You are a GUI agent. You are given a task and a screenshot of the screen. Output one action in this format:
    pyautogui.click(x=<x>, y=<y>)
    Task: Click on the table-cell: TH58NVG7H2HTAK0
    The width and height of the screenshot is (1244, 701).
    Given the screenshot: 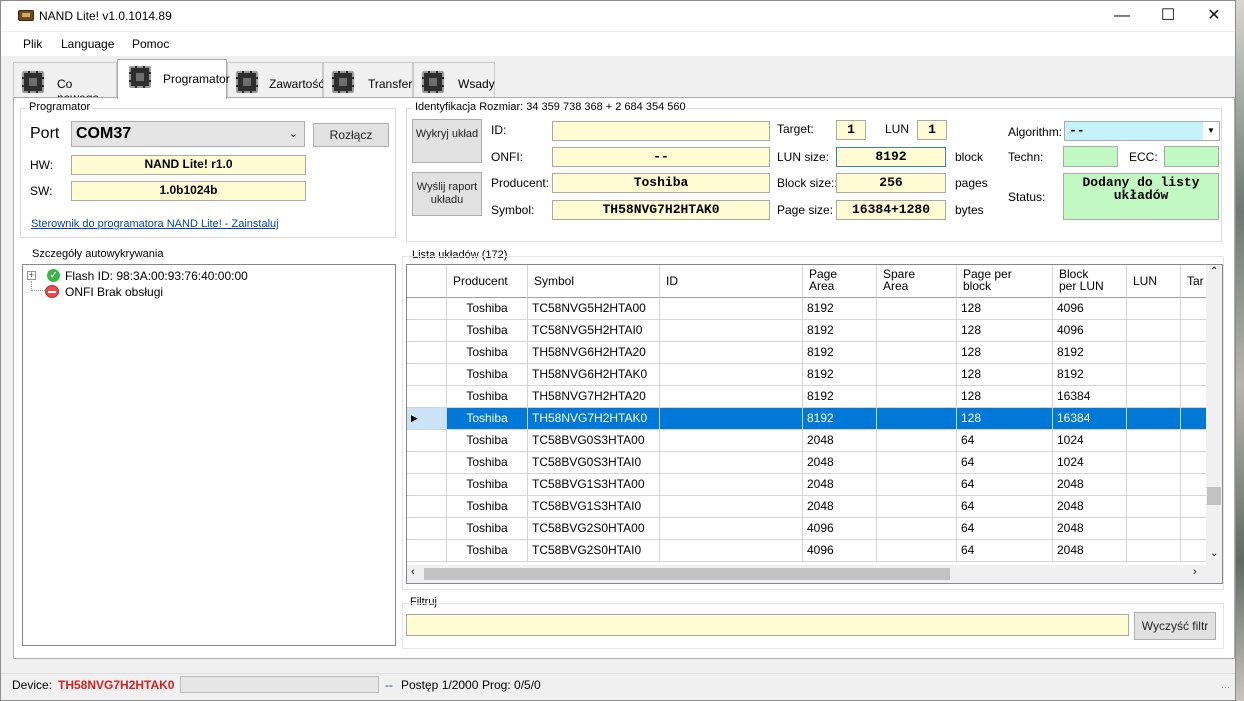 What is the action you would take?
    pyautogui.click(x=594, y=419)
    